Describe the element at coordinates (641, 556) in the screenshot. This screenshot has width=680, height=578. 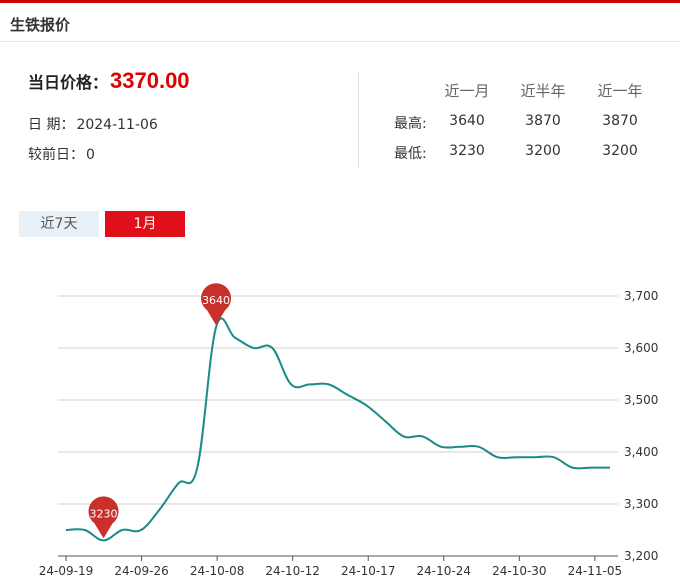
I see `y-tick-label: 3,200` at that location.